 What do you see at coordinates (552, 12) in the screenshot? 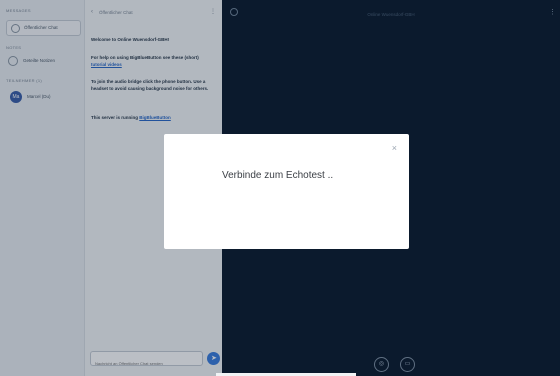
I see `options-icon: ⋮` at bounding box center [552, 12].